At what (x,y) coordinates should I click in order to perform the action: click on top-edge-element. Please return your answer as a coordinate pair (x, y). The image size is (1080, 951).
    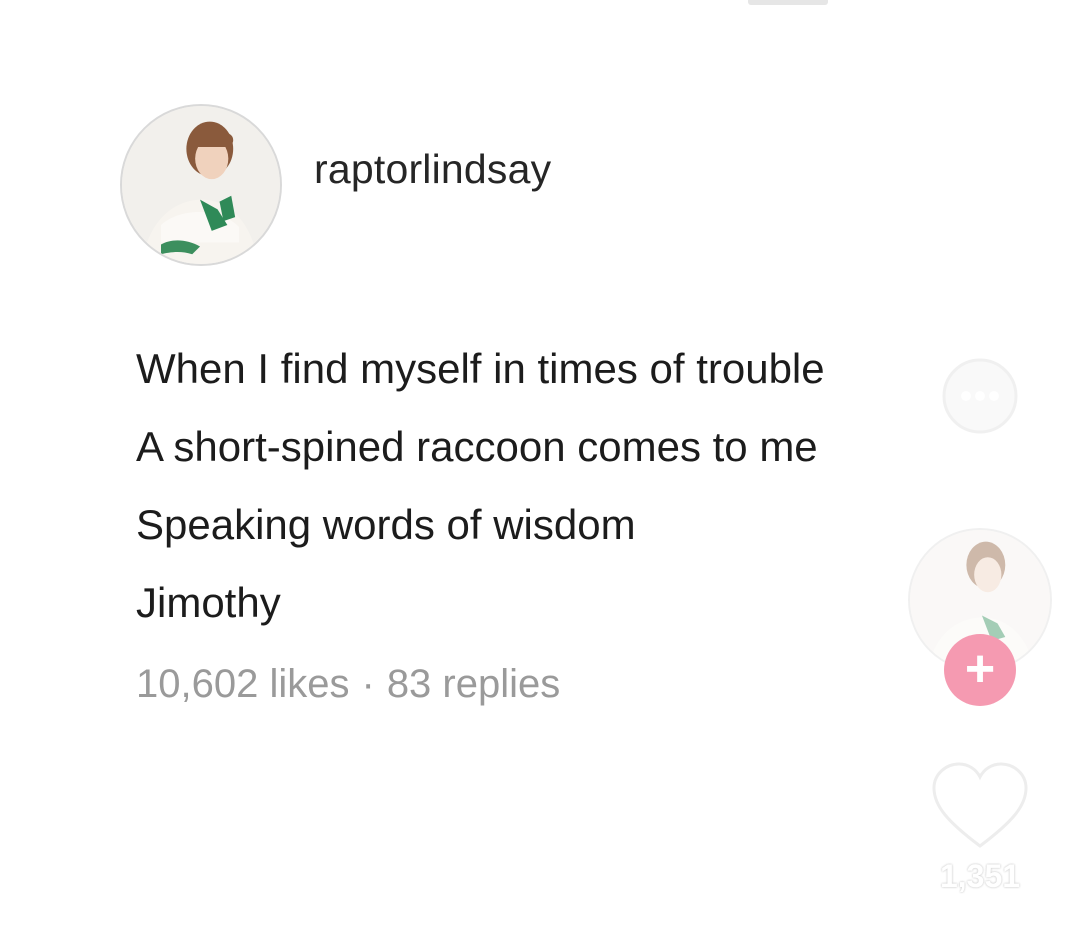
    Looking at the image, I should click on (788, 2).